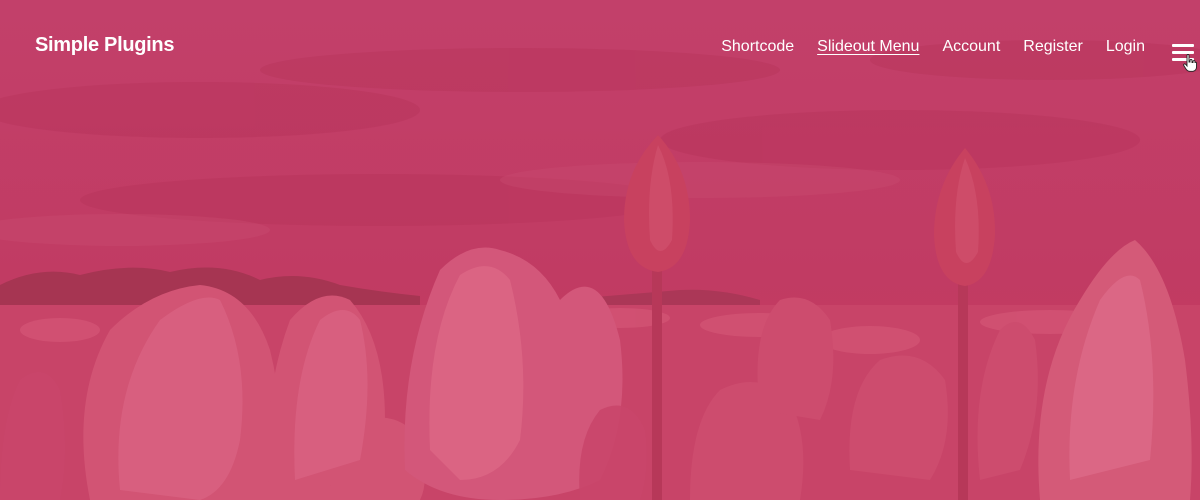  What do you see at coordinates (1125, 47) in the screenshot?
I see `nav-link-login: Login` at bounding box center [1125, 47].